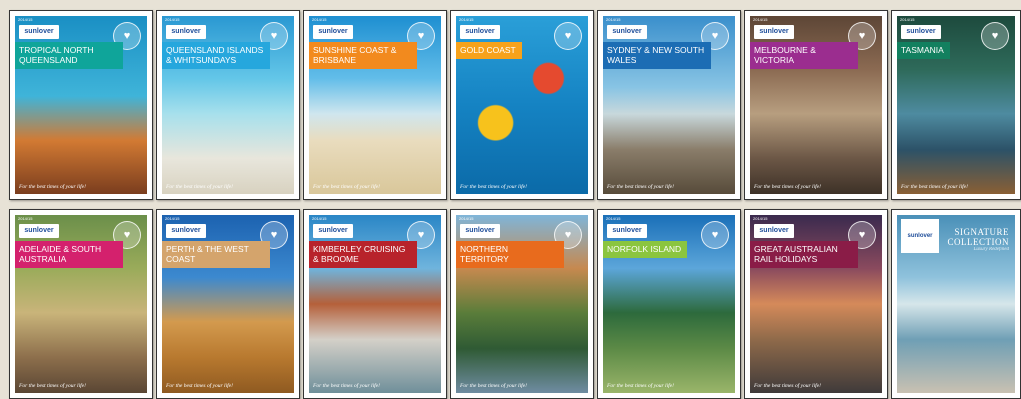 The height and width of the screenshot is (399, 1021). Describe the element at coordinates (804, 254) in the screenshot. I see `brochure-title: GREAT AUSTRALIAN RAIL HOLIDAYS` at that location.